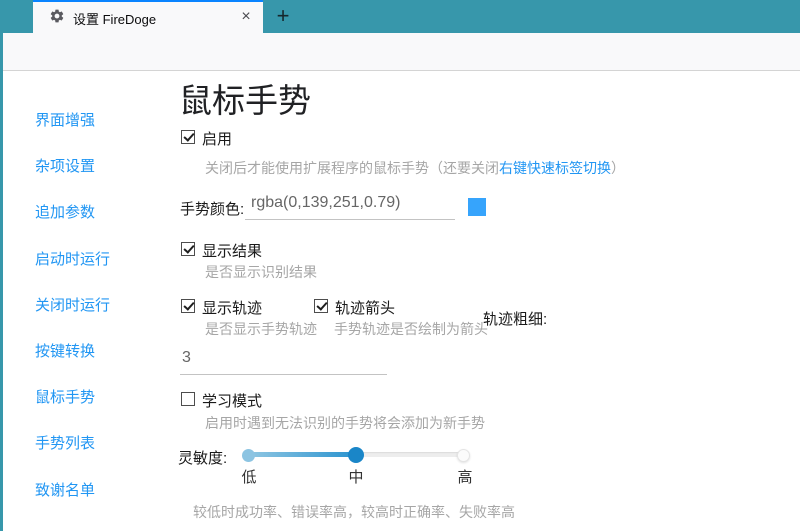 This screenshot has height=531, width=800. What do you see at coordinates (212, 209) in the screenshot?
I see `gesture-color-label: 手势颜色:` at bounding box center [212, 209].